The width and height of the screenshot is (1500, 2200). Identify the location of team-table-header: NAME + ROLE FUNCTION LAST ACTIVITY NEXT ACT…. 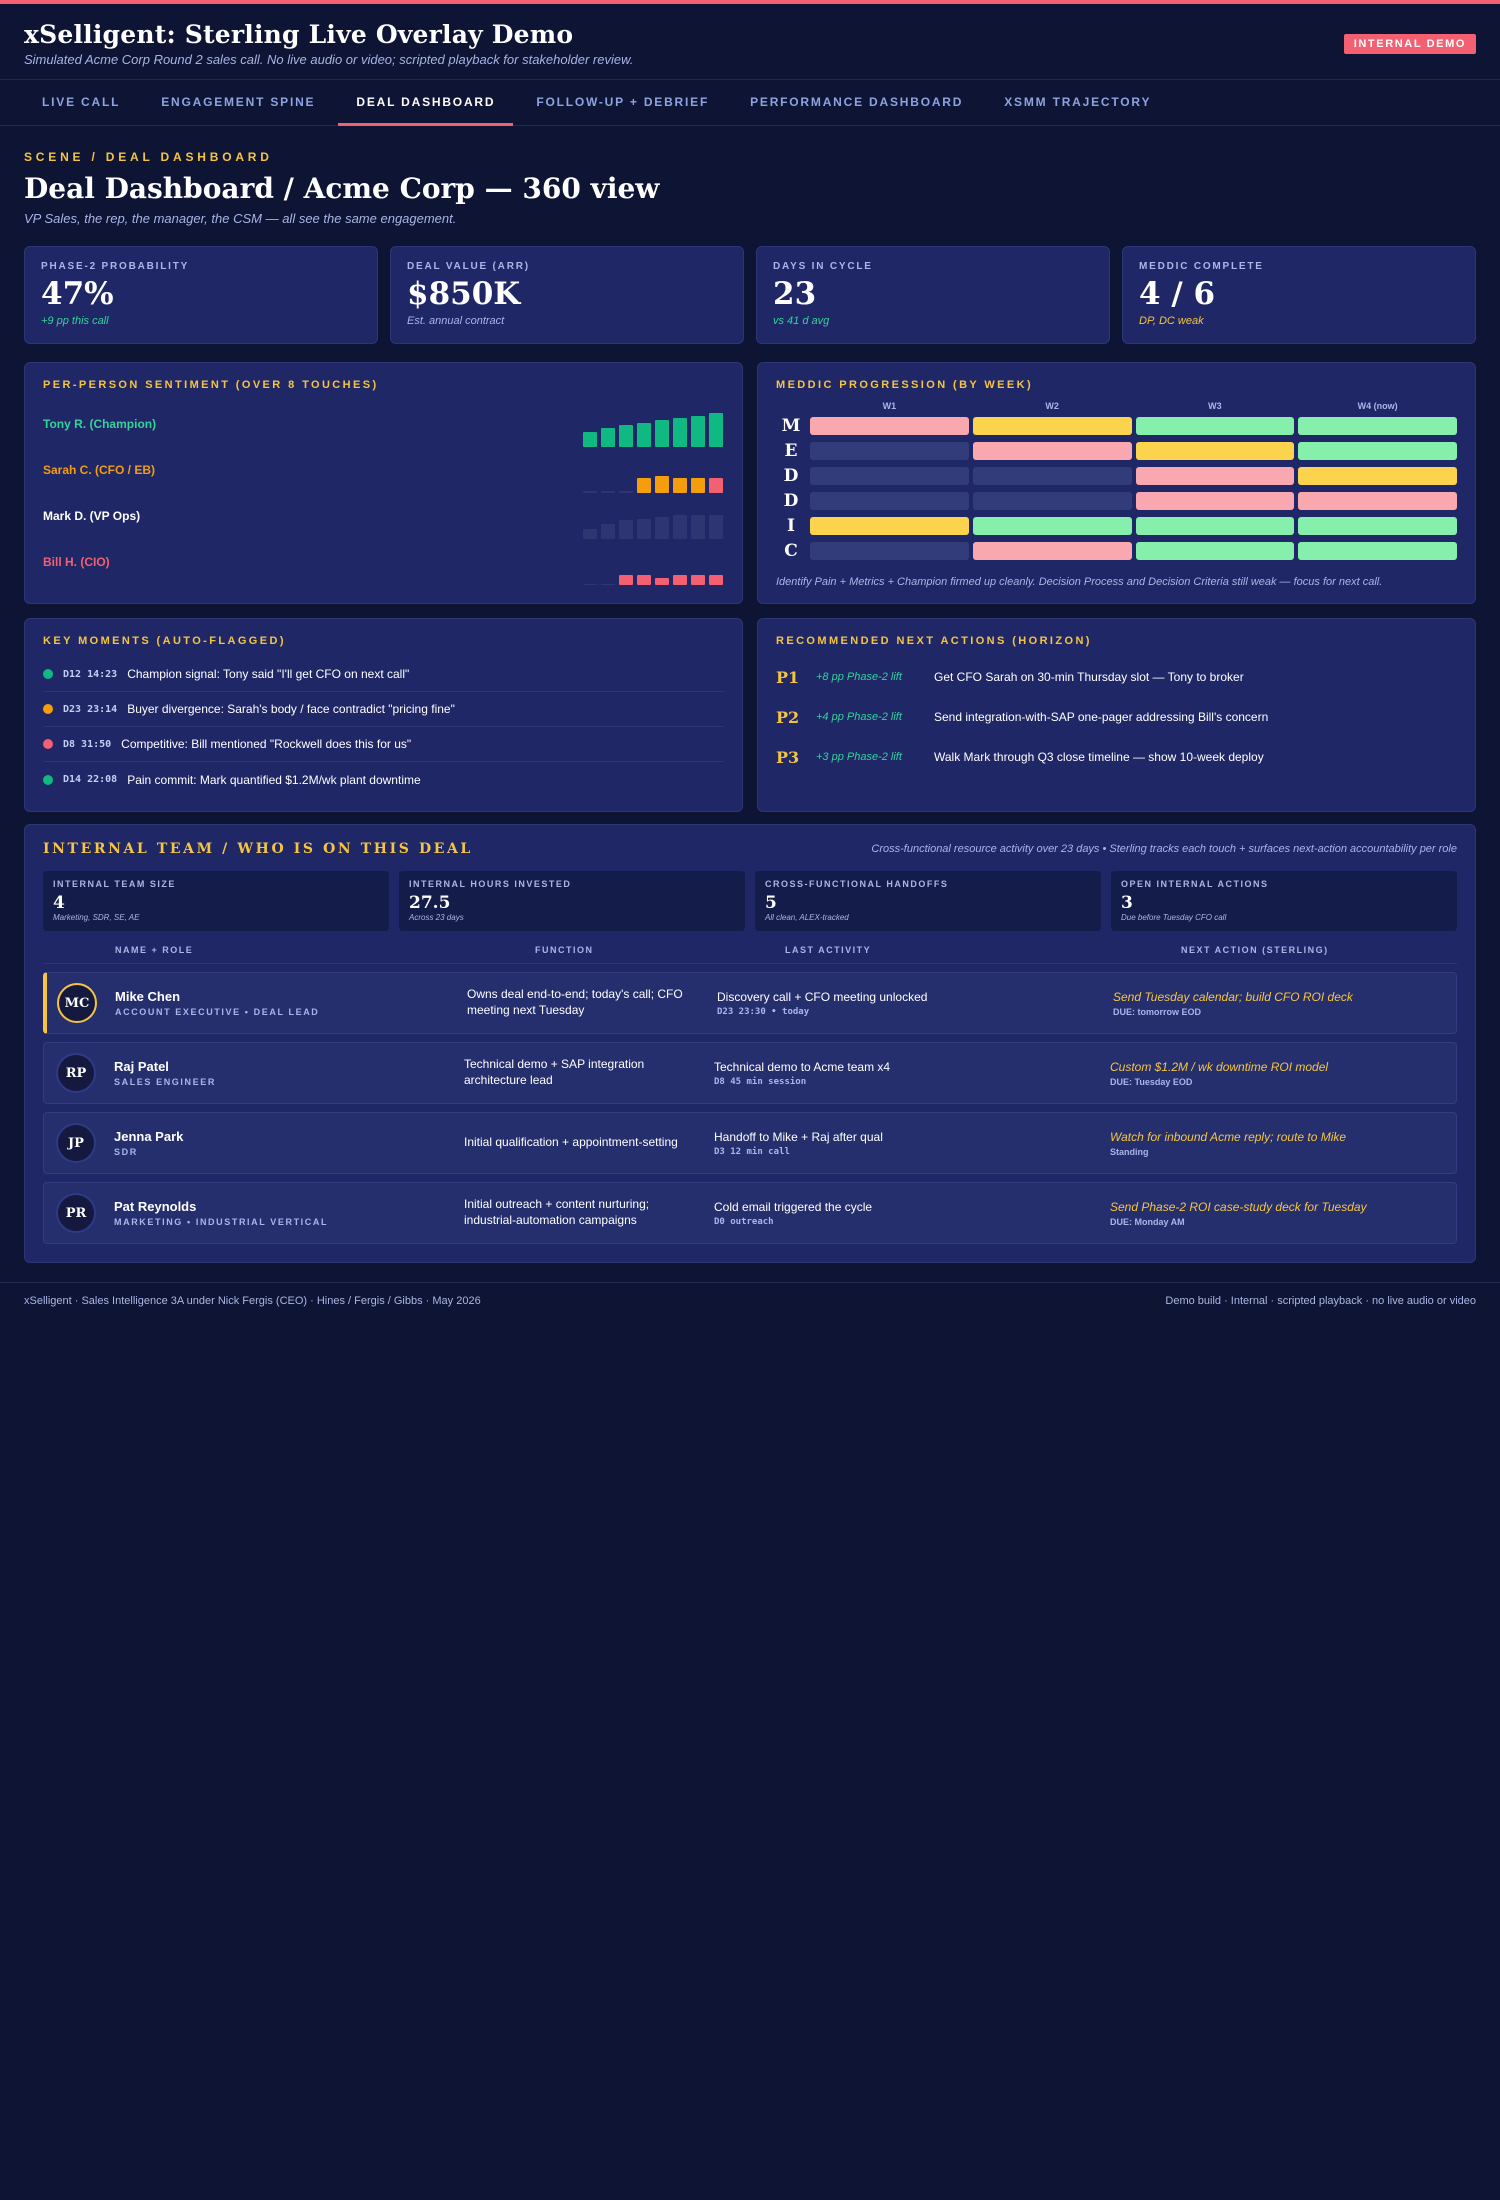
(750, 954).